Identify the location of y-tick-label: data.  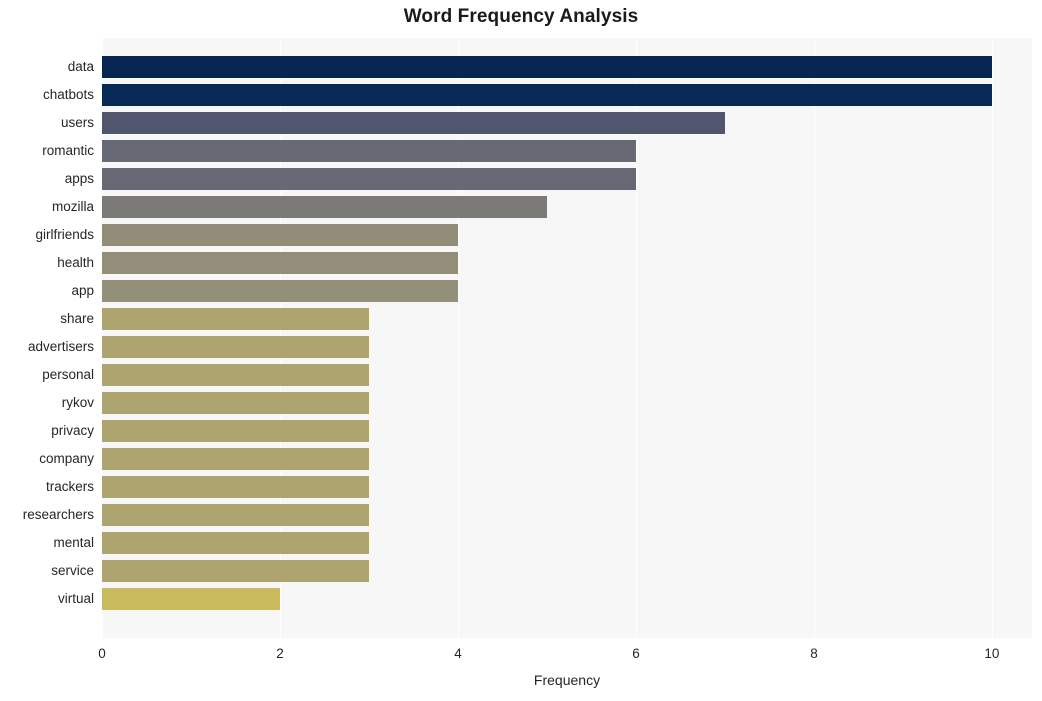
(80, 66).